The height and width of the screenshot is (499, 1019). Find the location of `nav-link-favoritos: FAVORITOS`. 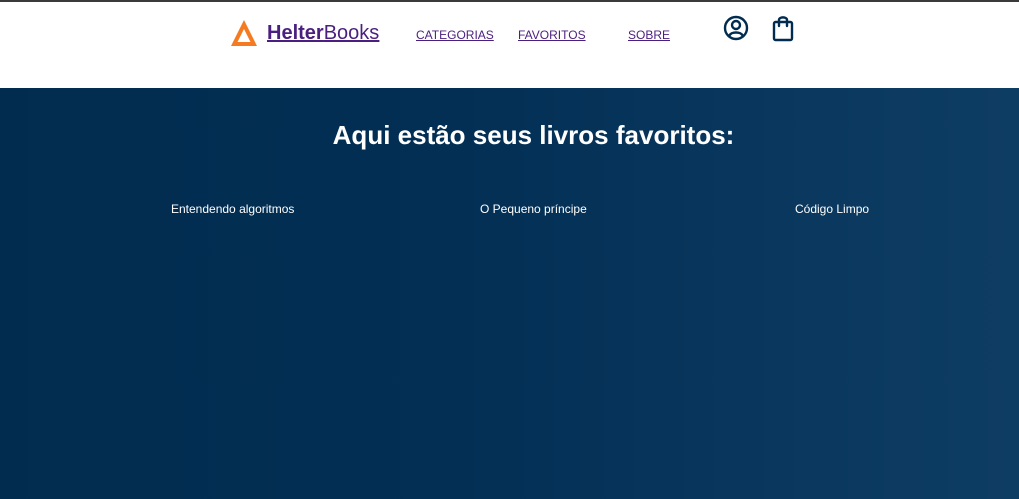

nav-link-favoritos: FAVORITOS is located at coordinates (552, 35).